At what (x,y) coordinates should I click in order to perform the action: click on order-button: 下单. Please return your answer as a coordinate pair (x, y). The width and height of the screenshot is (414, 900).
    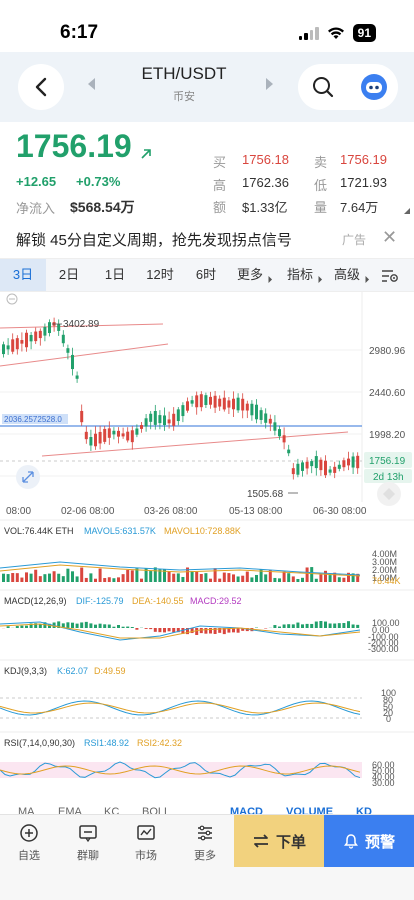
    Looking at the image, I should click on (279, 841).